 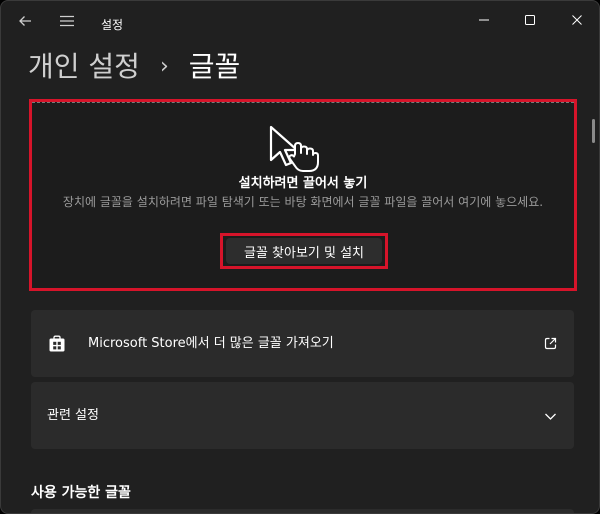 I want to click on maximize-button, so click(x=530, y=20).